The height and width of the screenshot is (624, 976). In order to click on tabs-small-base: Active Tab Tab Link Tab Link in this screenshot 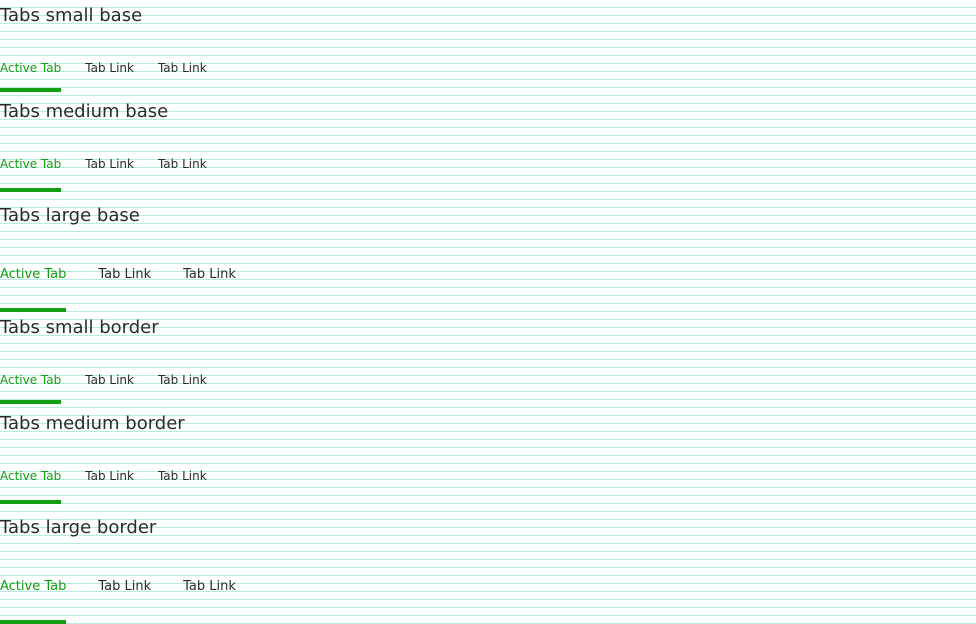, I will do `click(115, 76)`.